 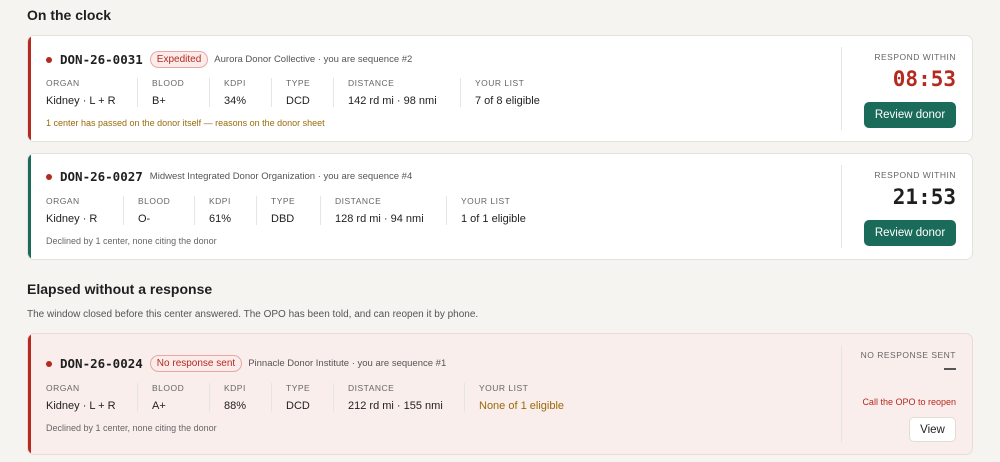 I want to click on status-badge: Expedited, so click(x=179, y=59).